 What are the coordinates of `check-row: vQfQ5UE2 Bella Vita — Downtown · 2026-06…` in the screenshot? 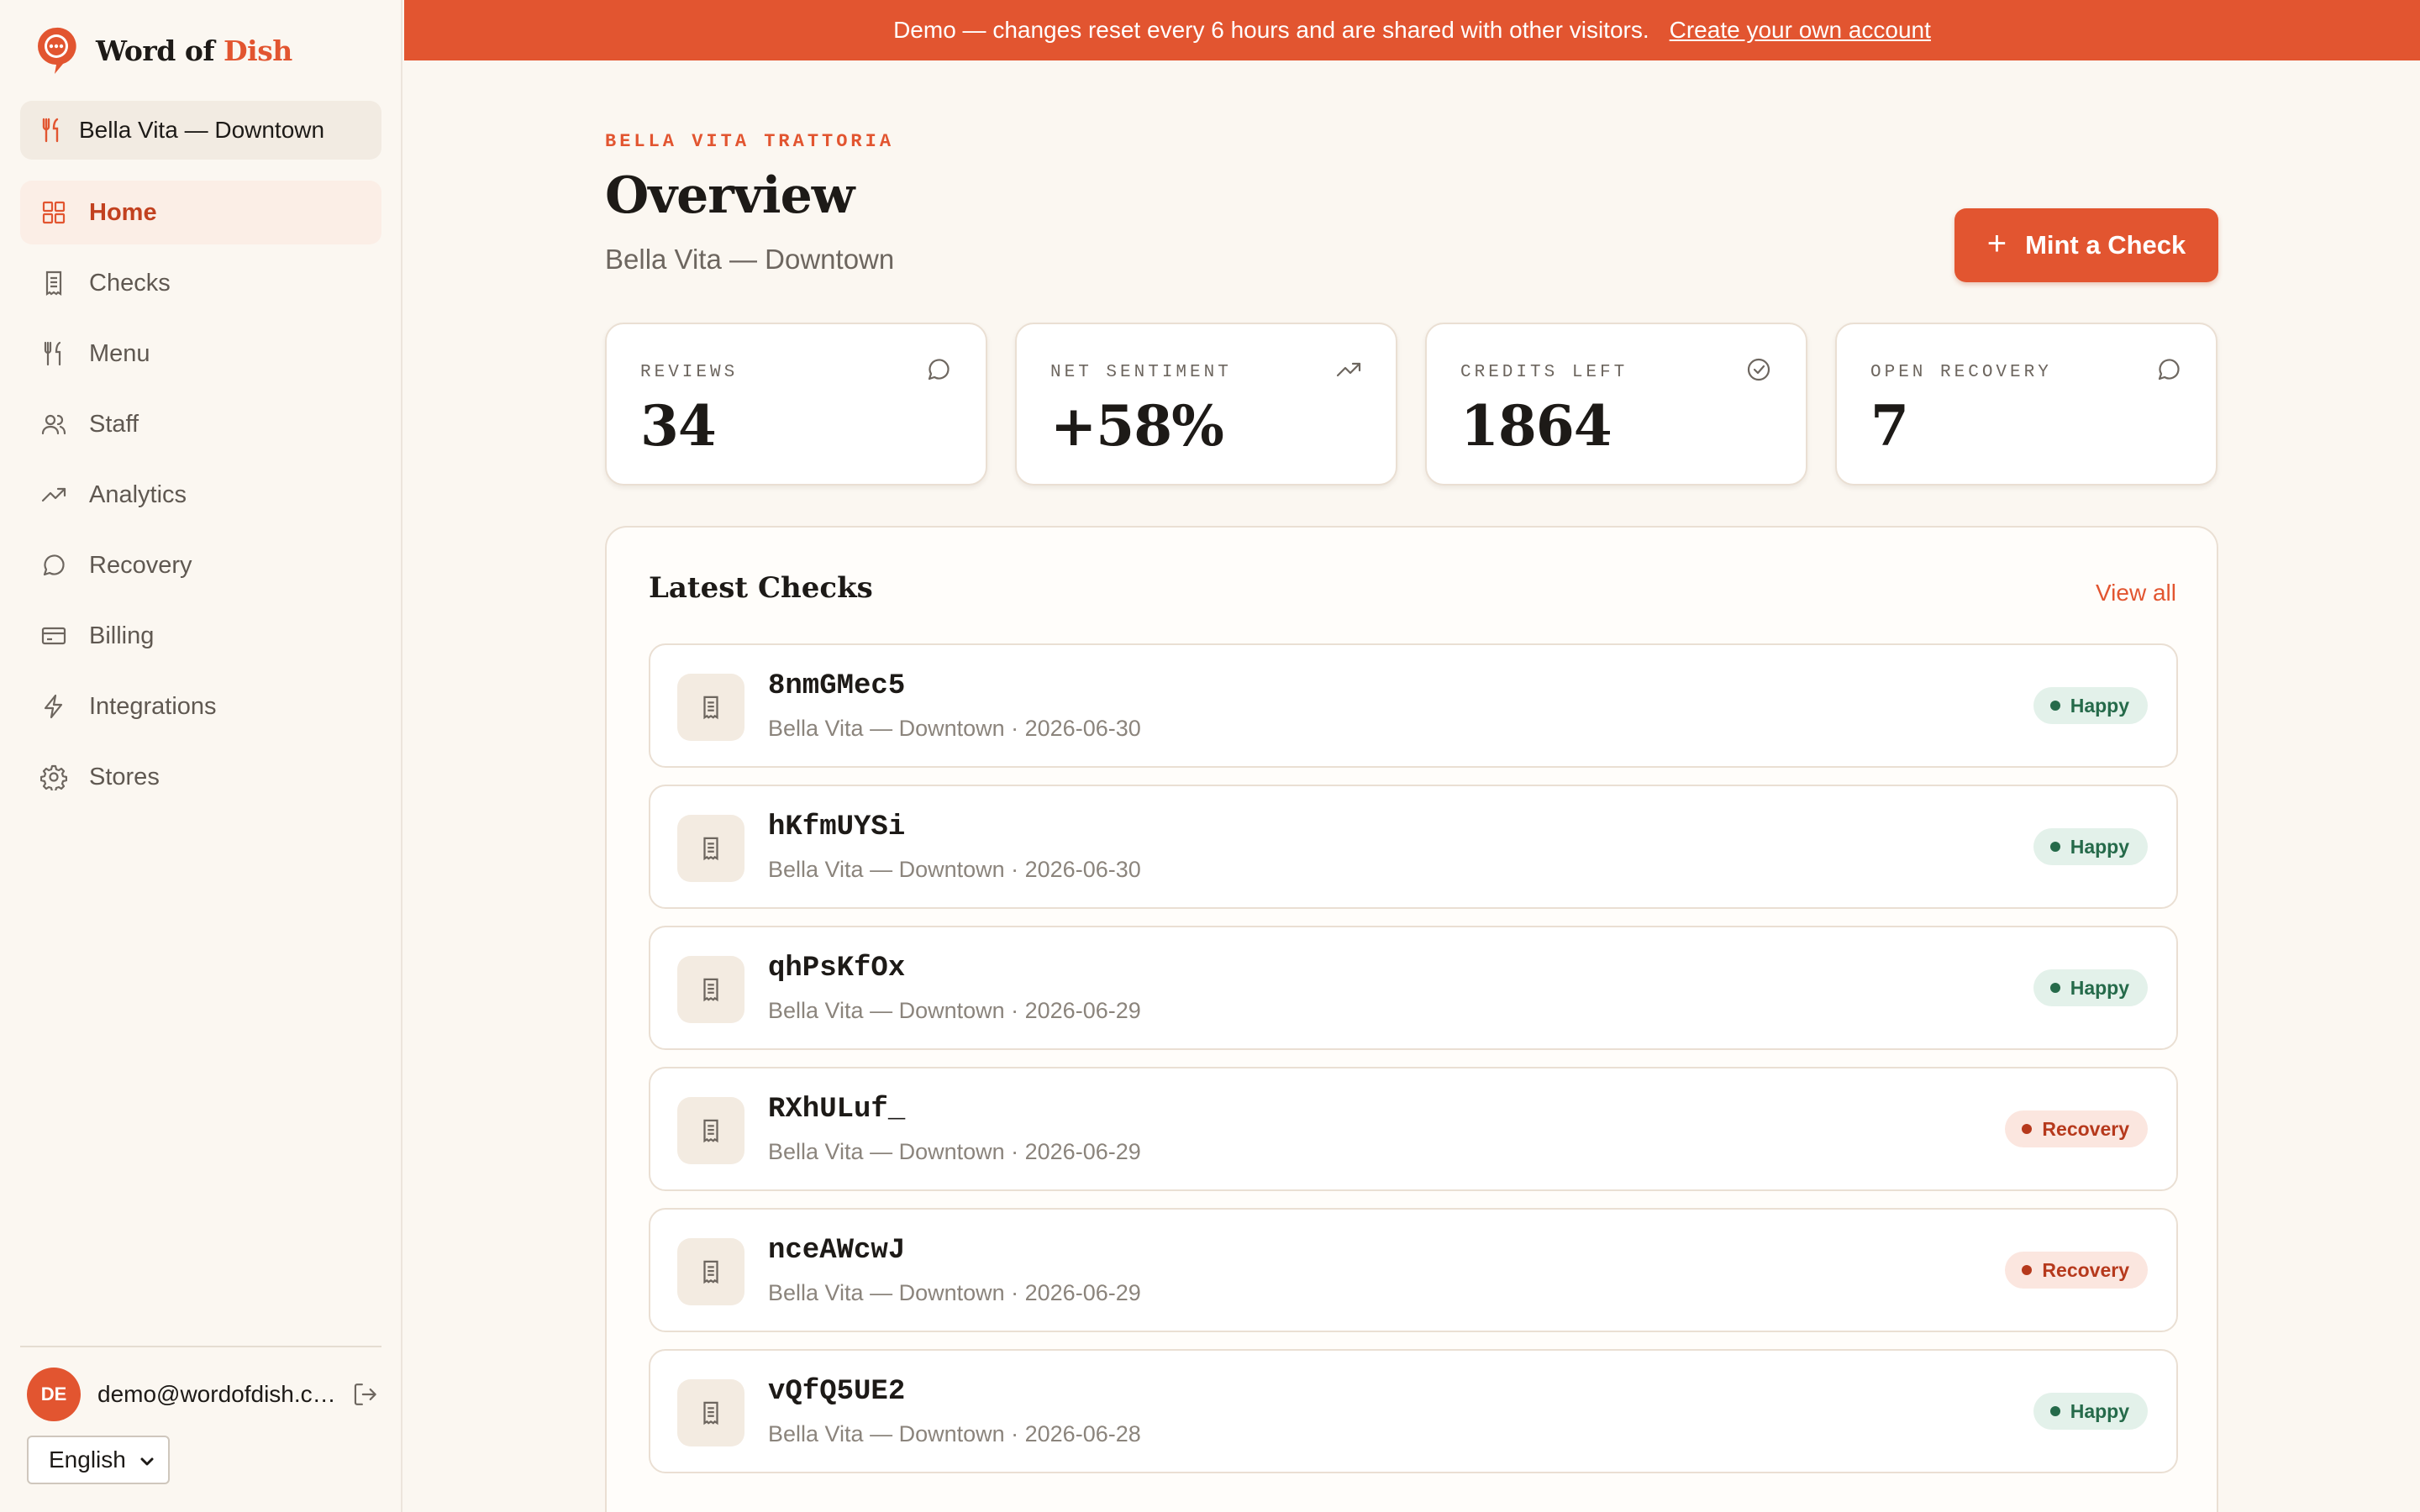 It's located at (1413, 1411).